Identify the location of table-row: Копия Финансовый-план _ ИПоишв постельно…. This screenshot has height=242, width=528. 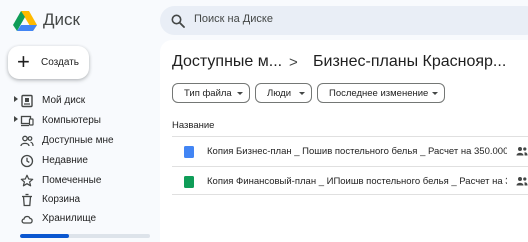
(350, 180).